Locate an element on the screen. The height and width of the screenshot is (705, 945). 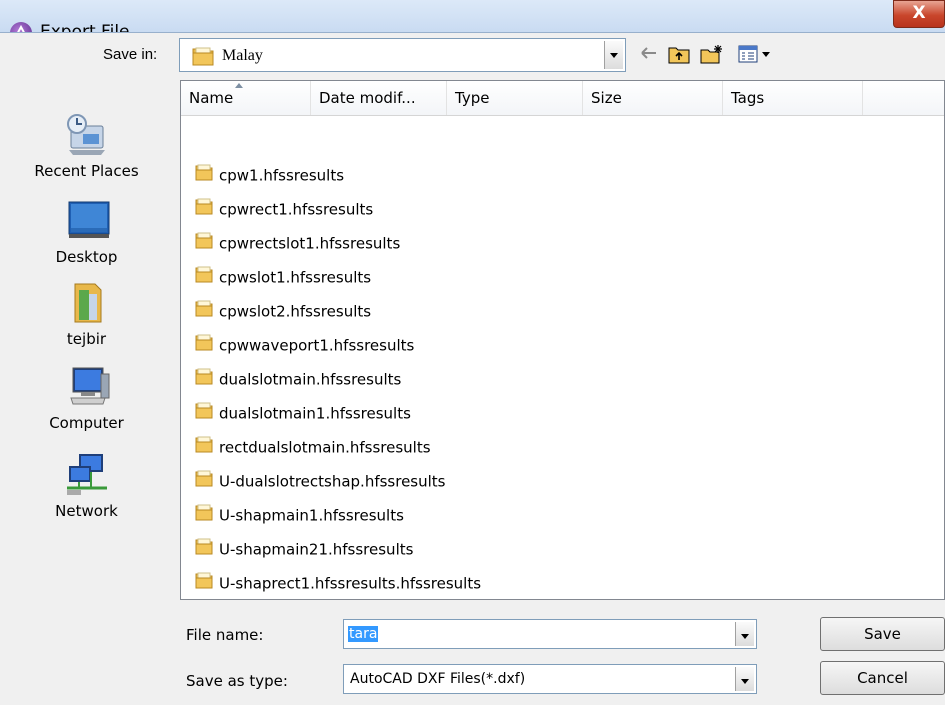
column-header-name: Name is located at coordinates (246, 98).